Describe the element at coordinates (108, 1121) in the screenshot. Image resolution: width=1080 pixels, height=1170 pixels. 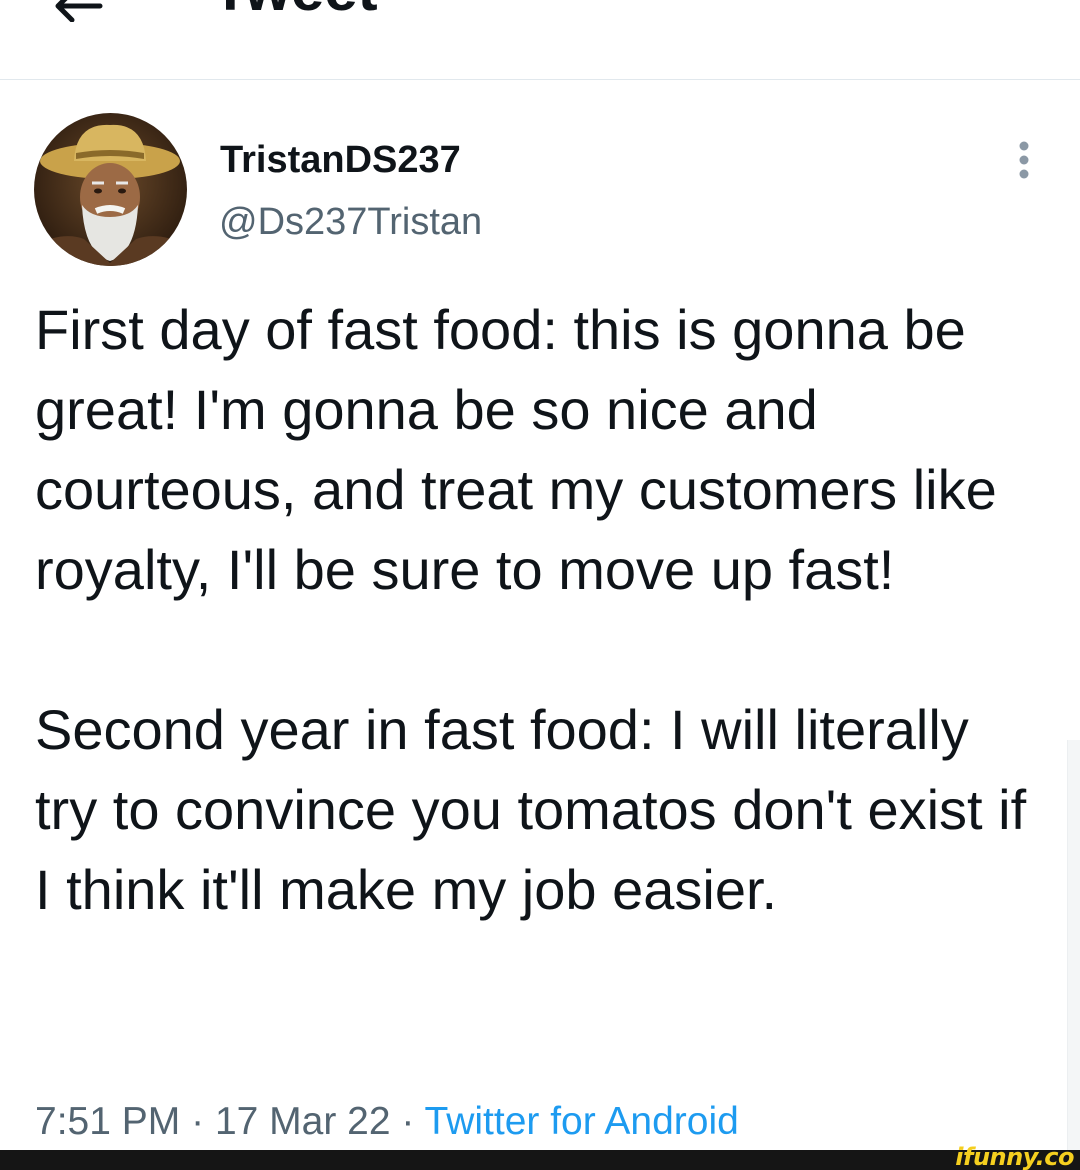
I see `tweet-time: 7:51 PM` at that location.